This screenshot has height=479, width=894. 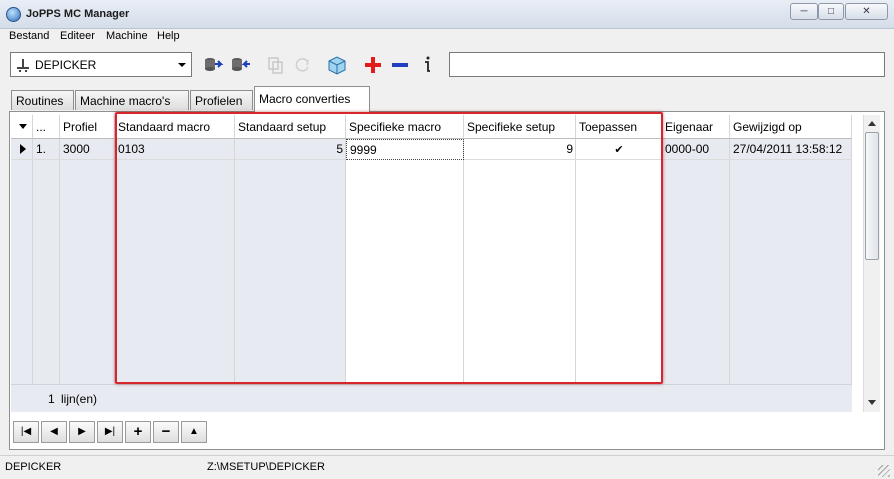 I want to click on minus-icon: −, so click(x=166, y=431).